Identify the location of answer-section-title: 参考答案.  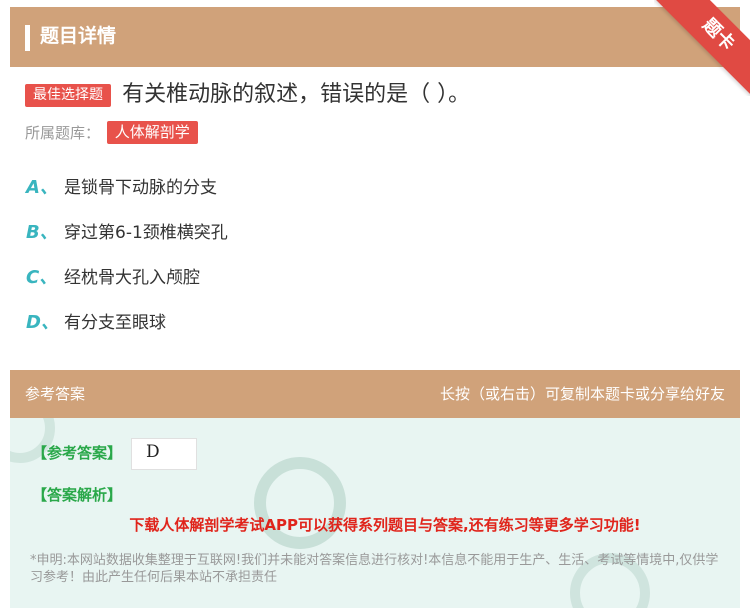
(55, 394).